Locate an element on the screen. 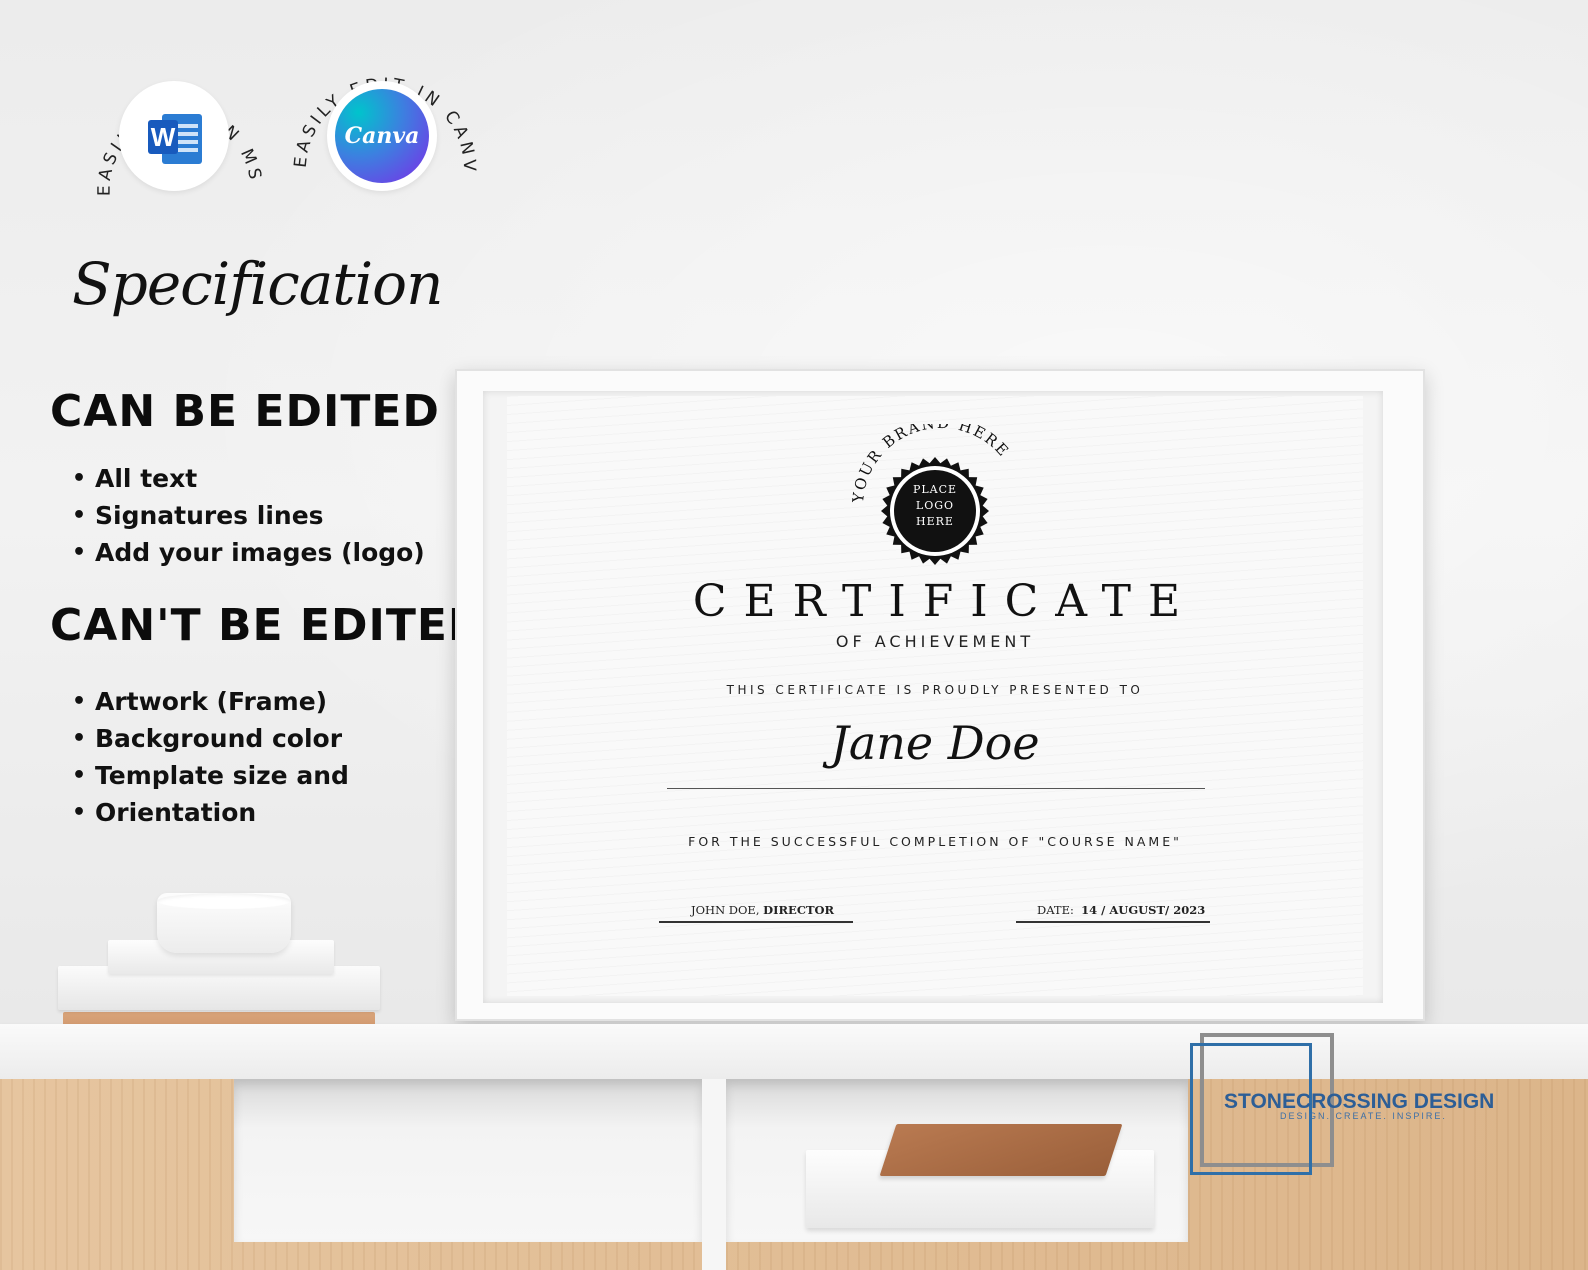 The image size is (1588, 1270). list-item: Orientation is located at coordinates (210, 812).